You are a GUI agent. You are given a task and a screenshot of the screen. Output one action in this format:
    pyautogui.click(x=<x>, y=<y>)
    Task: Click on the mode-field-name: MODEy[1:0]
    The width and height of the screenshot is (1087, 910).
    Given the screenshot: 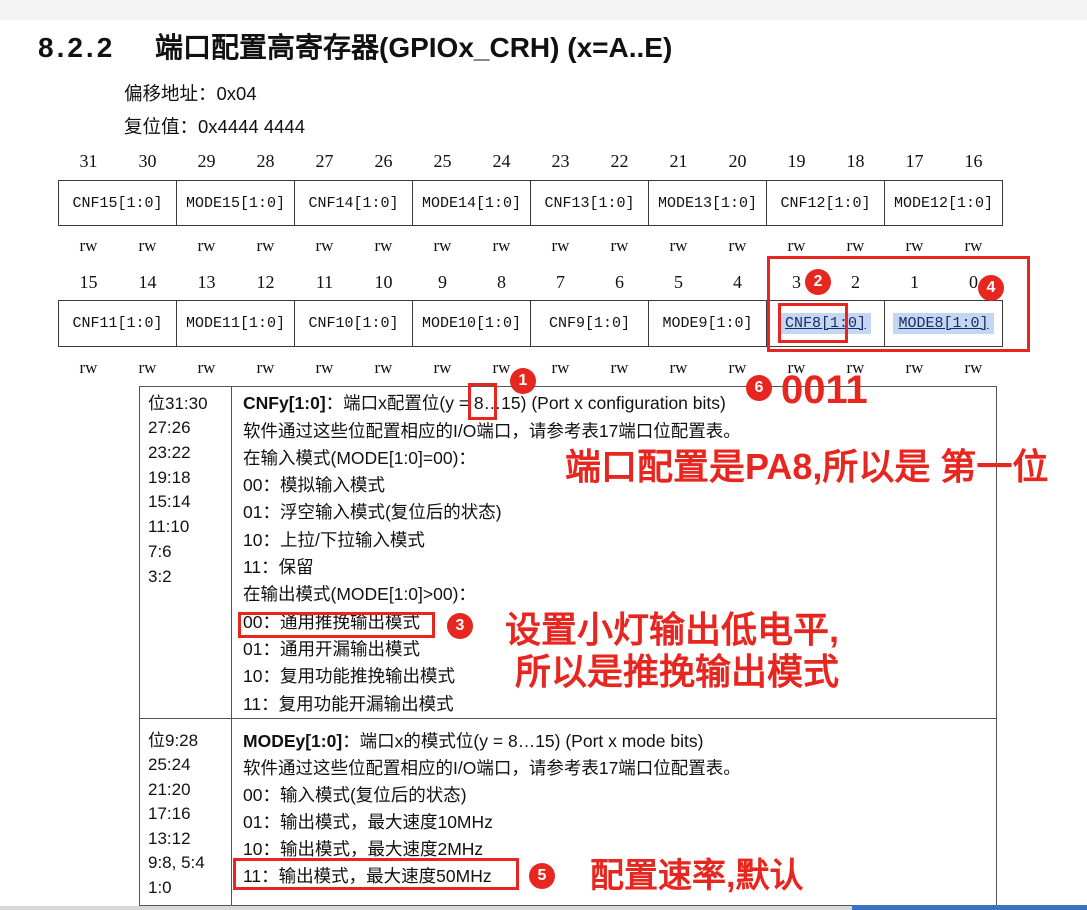 What is the action you would take?
    pyautogui.click(x=293, y=740)
    